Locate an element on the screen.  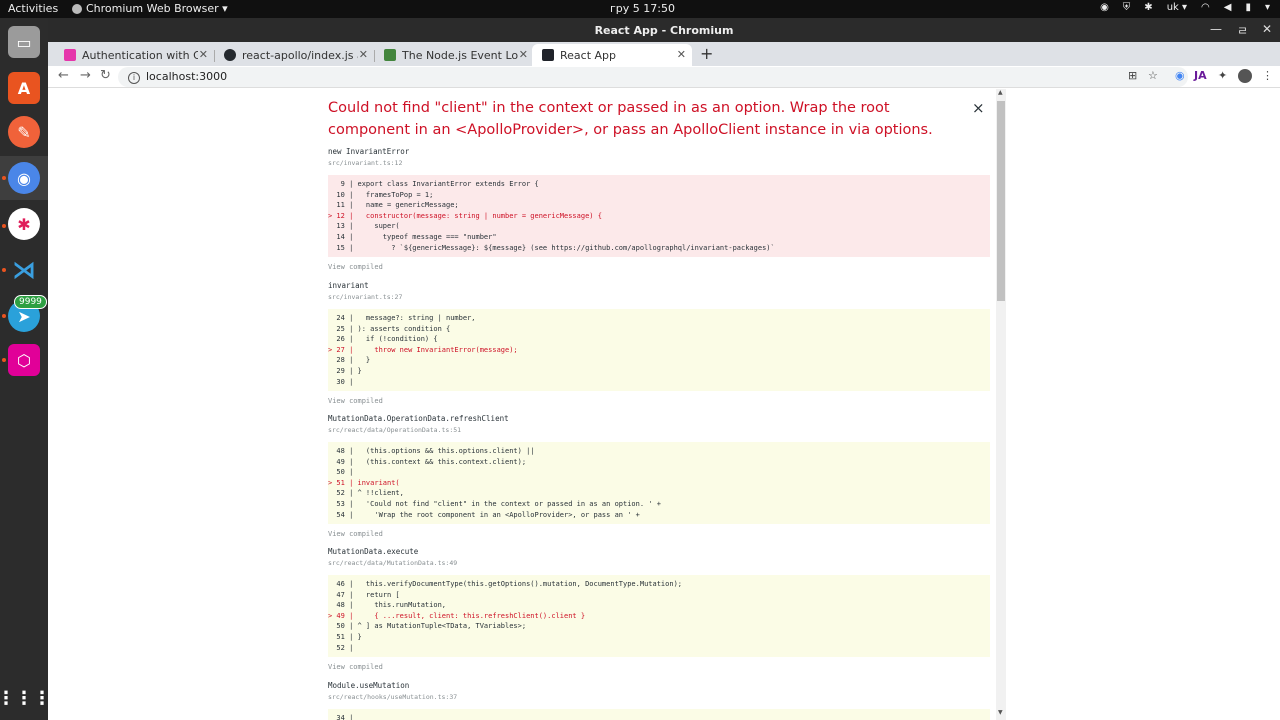
code-line: 11 | name = genericMessage; is located at coordinates (393, 205).